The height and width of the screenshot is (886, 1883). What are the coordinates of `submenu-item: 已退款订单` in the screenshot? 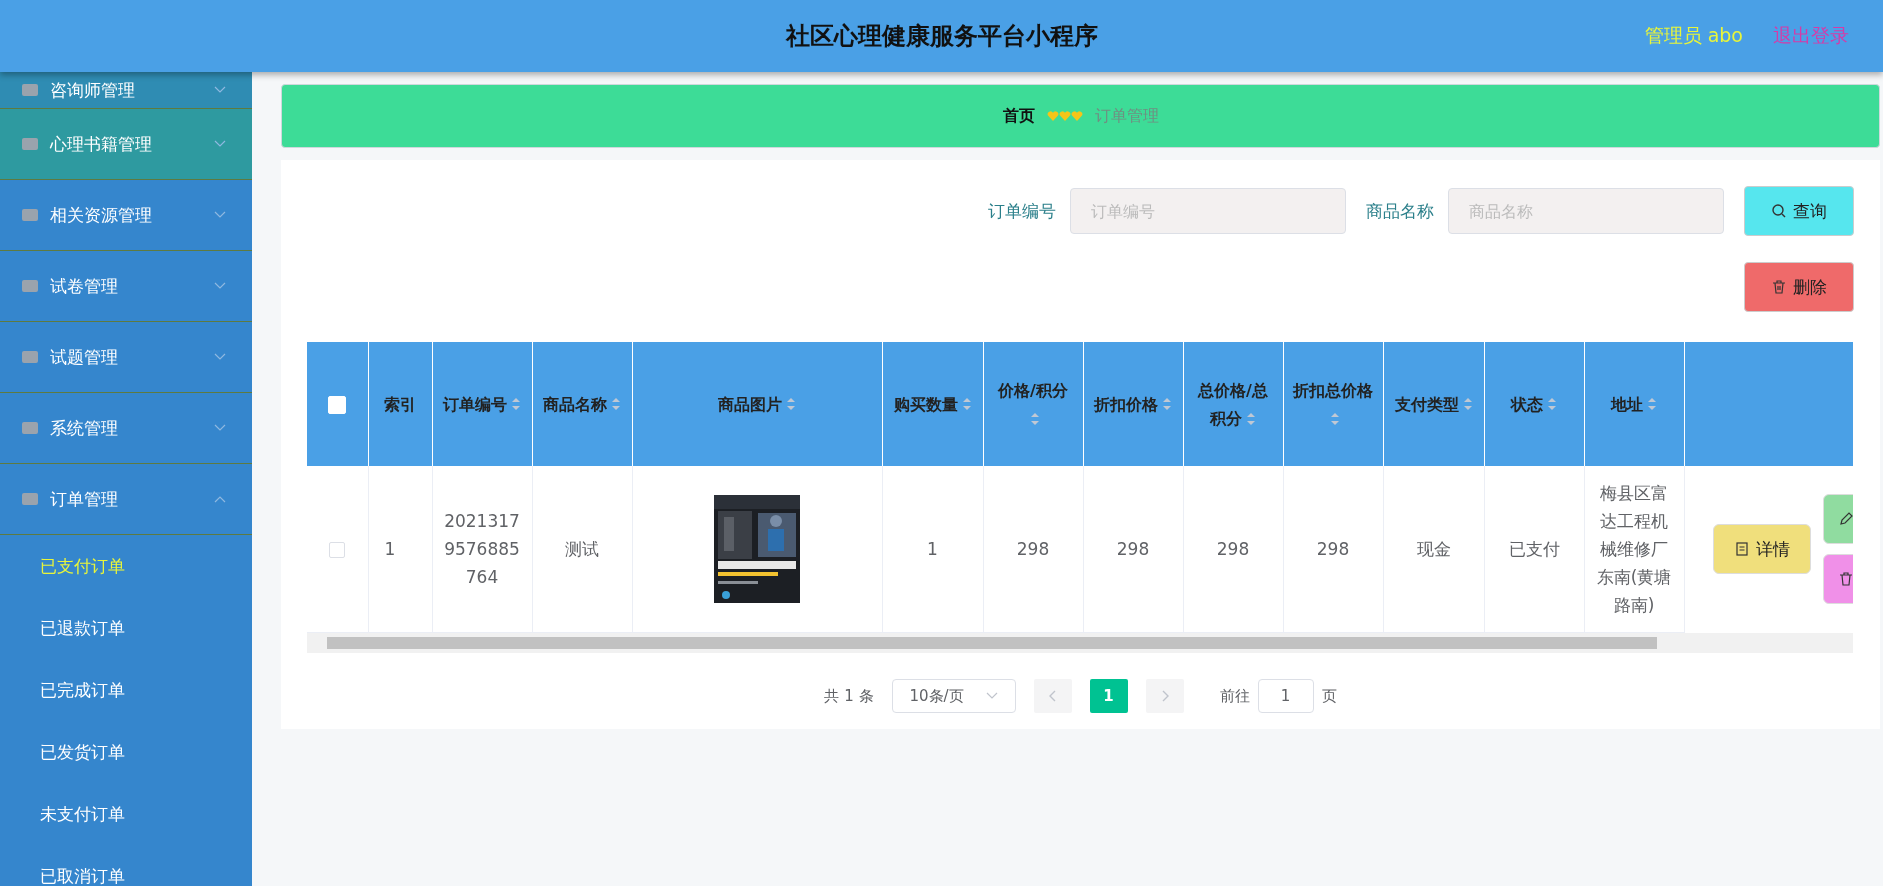 It's located at (62, 628).